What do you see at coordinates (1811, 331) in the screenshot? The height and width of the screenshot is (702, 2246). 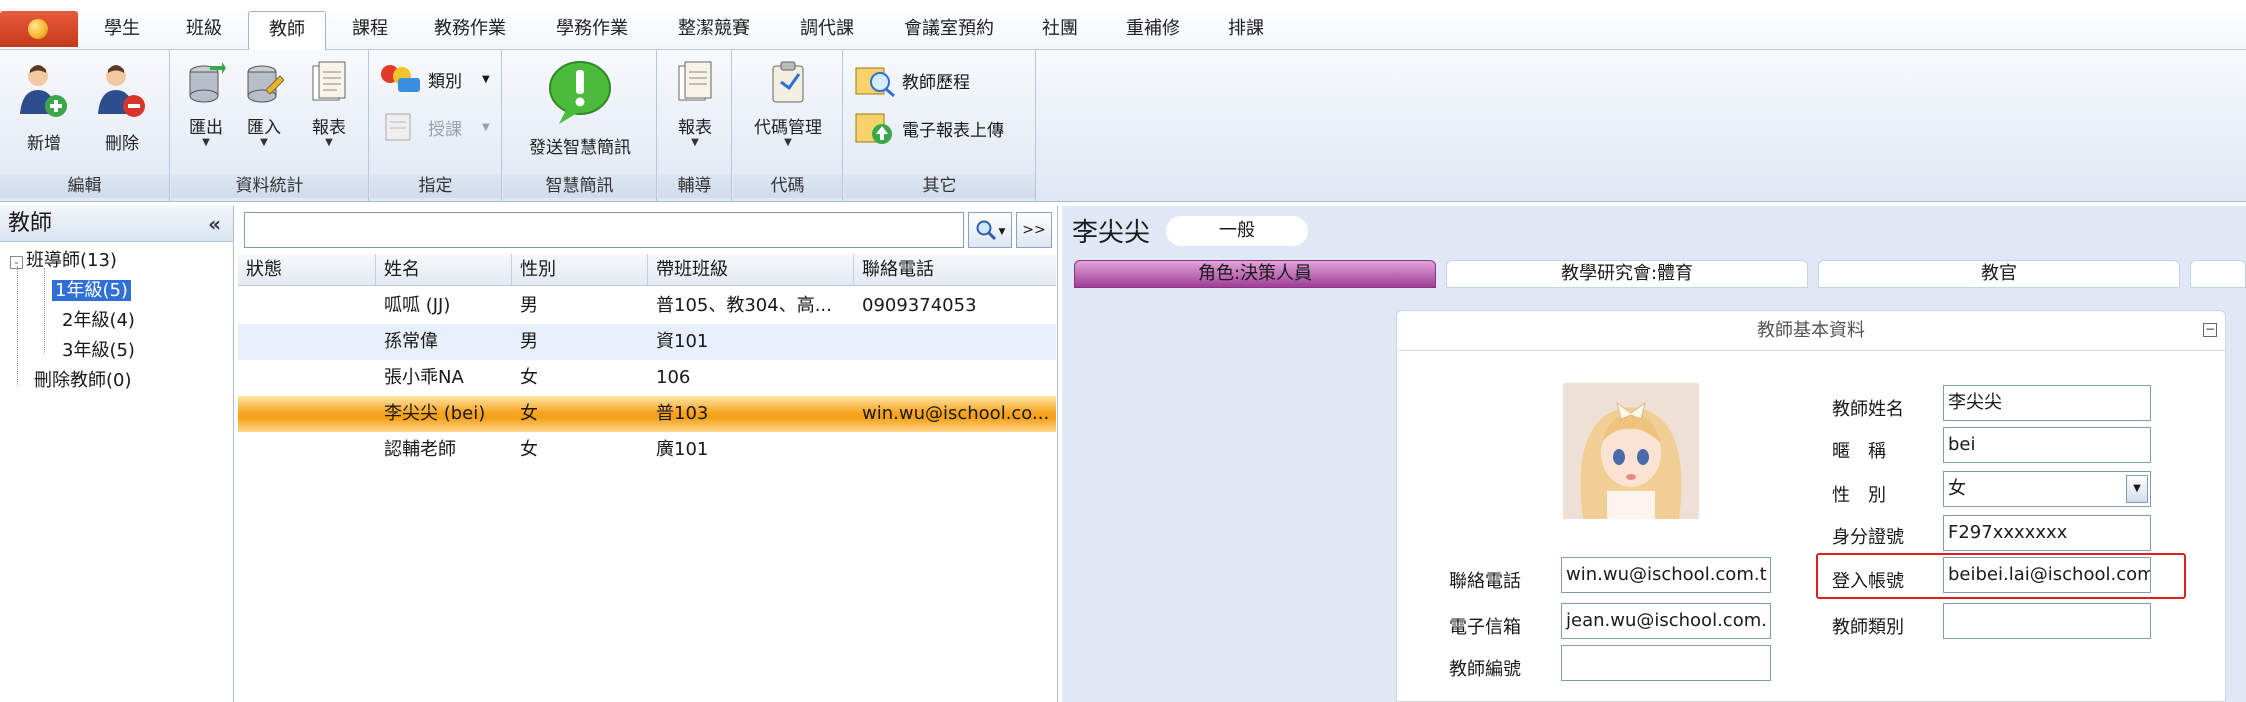 I see `card-header: 教師基本資料 −` at bounding box center [1811, 331].